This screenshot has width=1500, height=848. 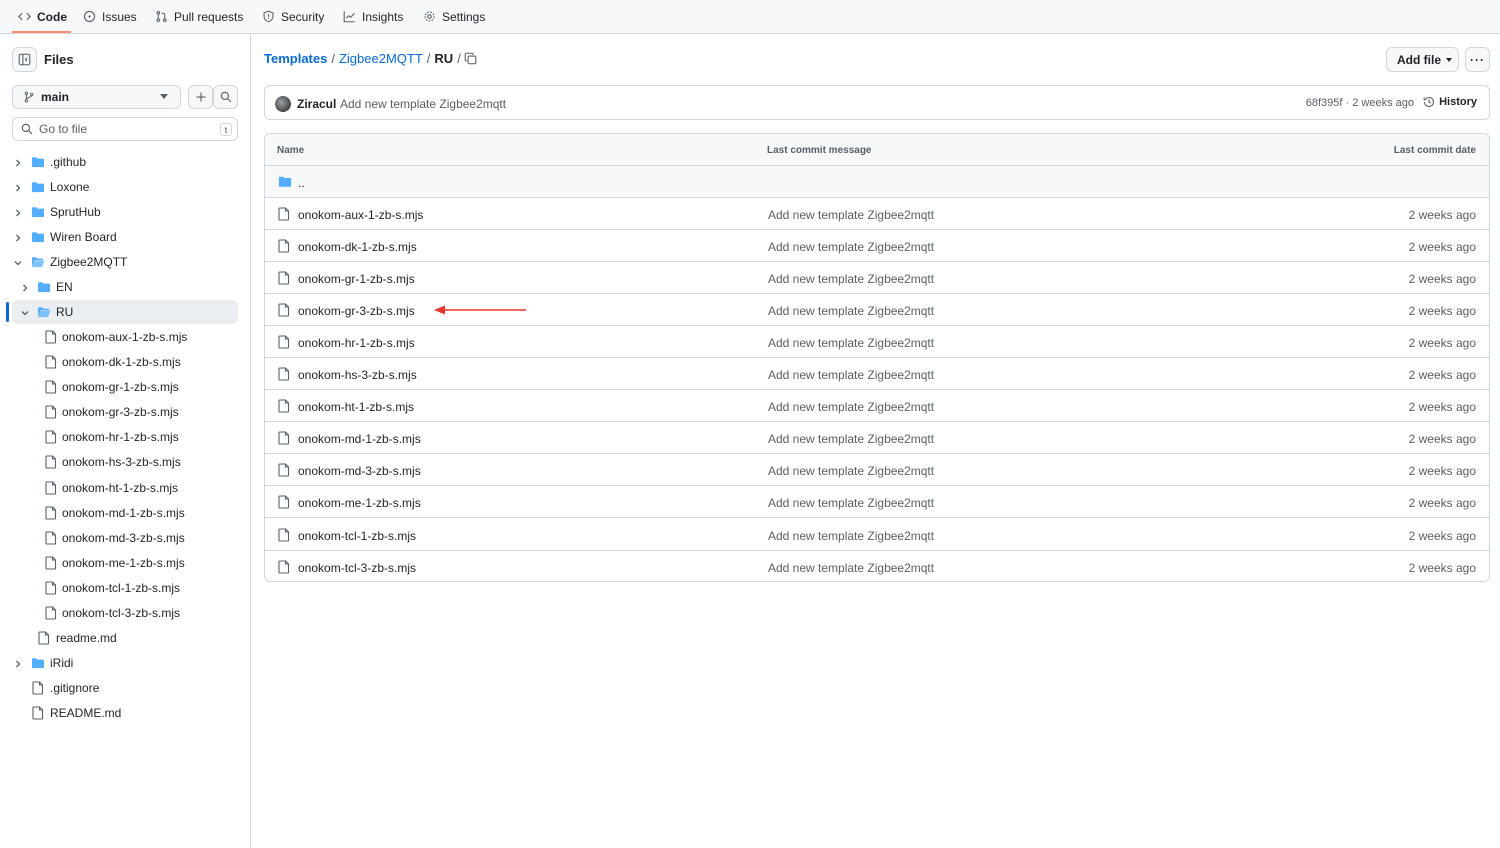 I want to click on gear-icon, so click(x=429, y=16).